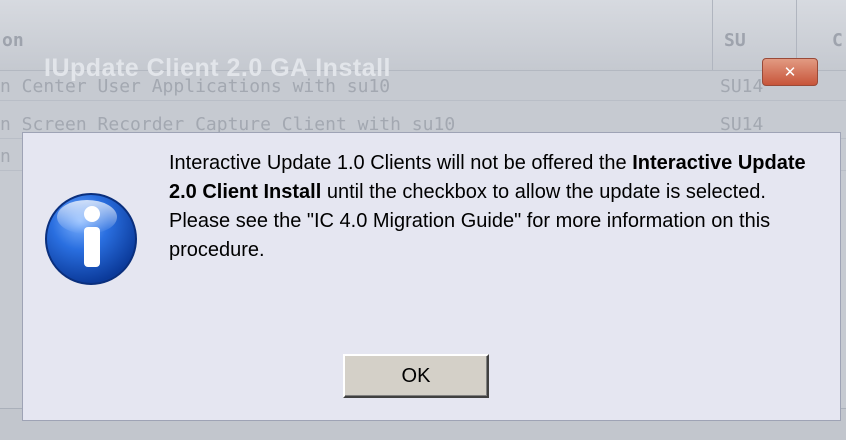 The image size is (846, 440). I want to click on row-name: n, so click(5, 156).